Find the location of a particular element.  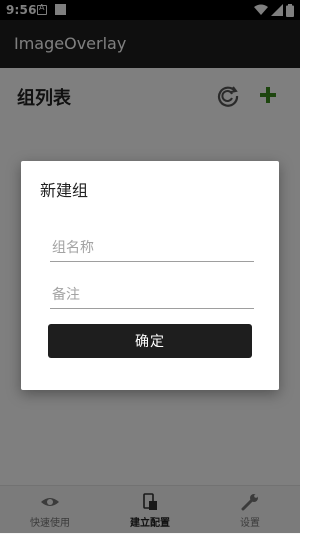

note-input is located at coordinates (152, 295).